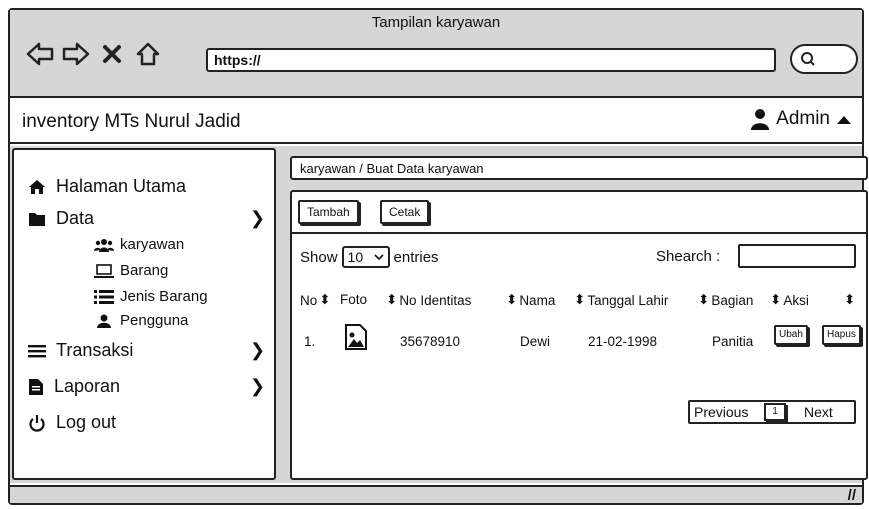 This screenshot has width=869, height=509. I want to click on users-icon, so click(104, 245).